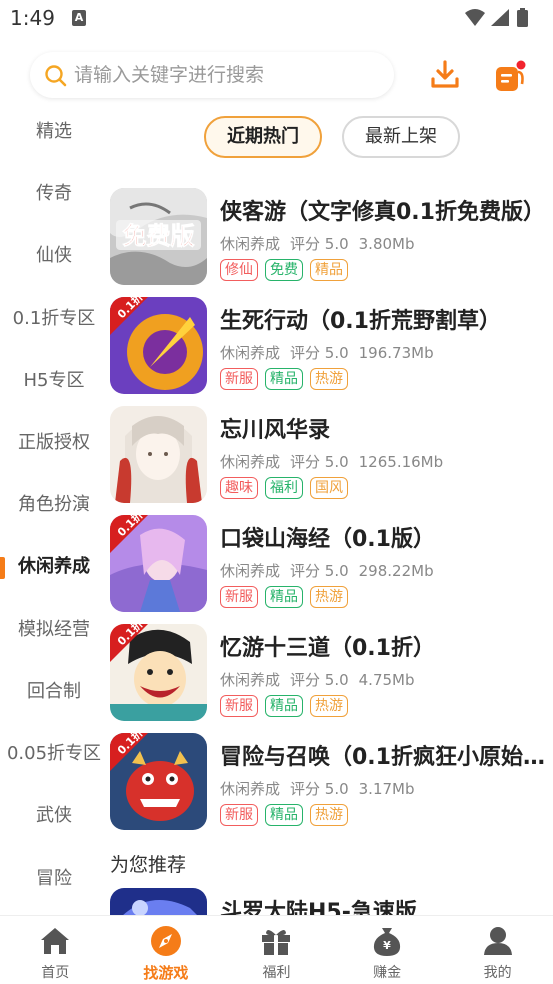  What do you see at coordinates (387, 973) in the screenshot?
I see `nav-label: 赚金` at bounding box center [387, 973].